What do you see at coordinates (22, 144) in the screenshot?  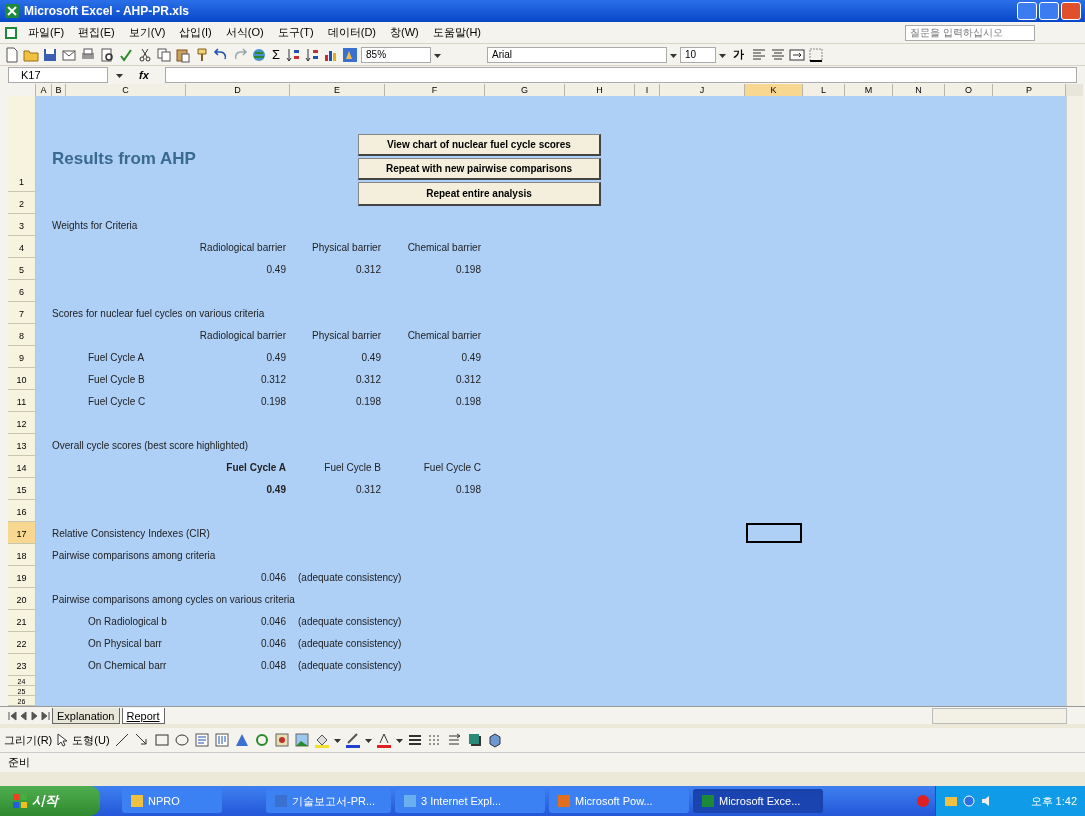 I see `row-header: 1` at bounding box center [22, 144].